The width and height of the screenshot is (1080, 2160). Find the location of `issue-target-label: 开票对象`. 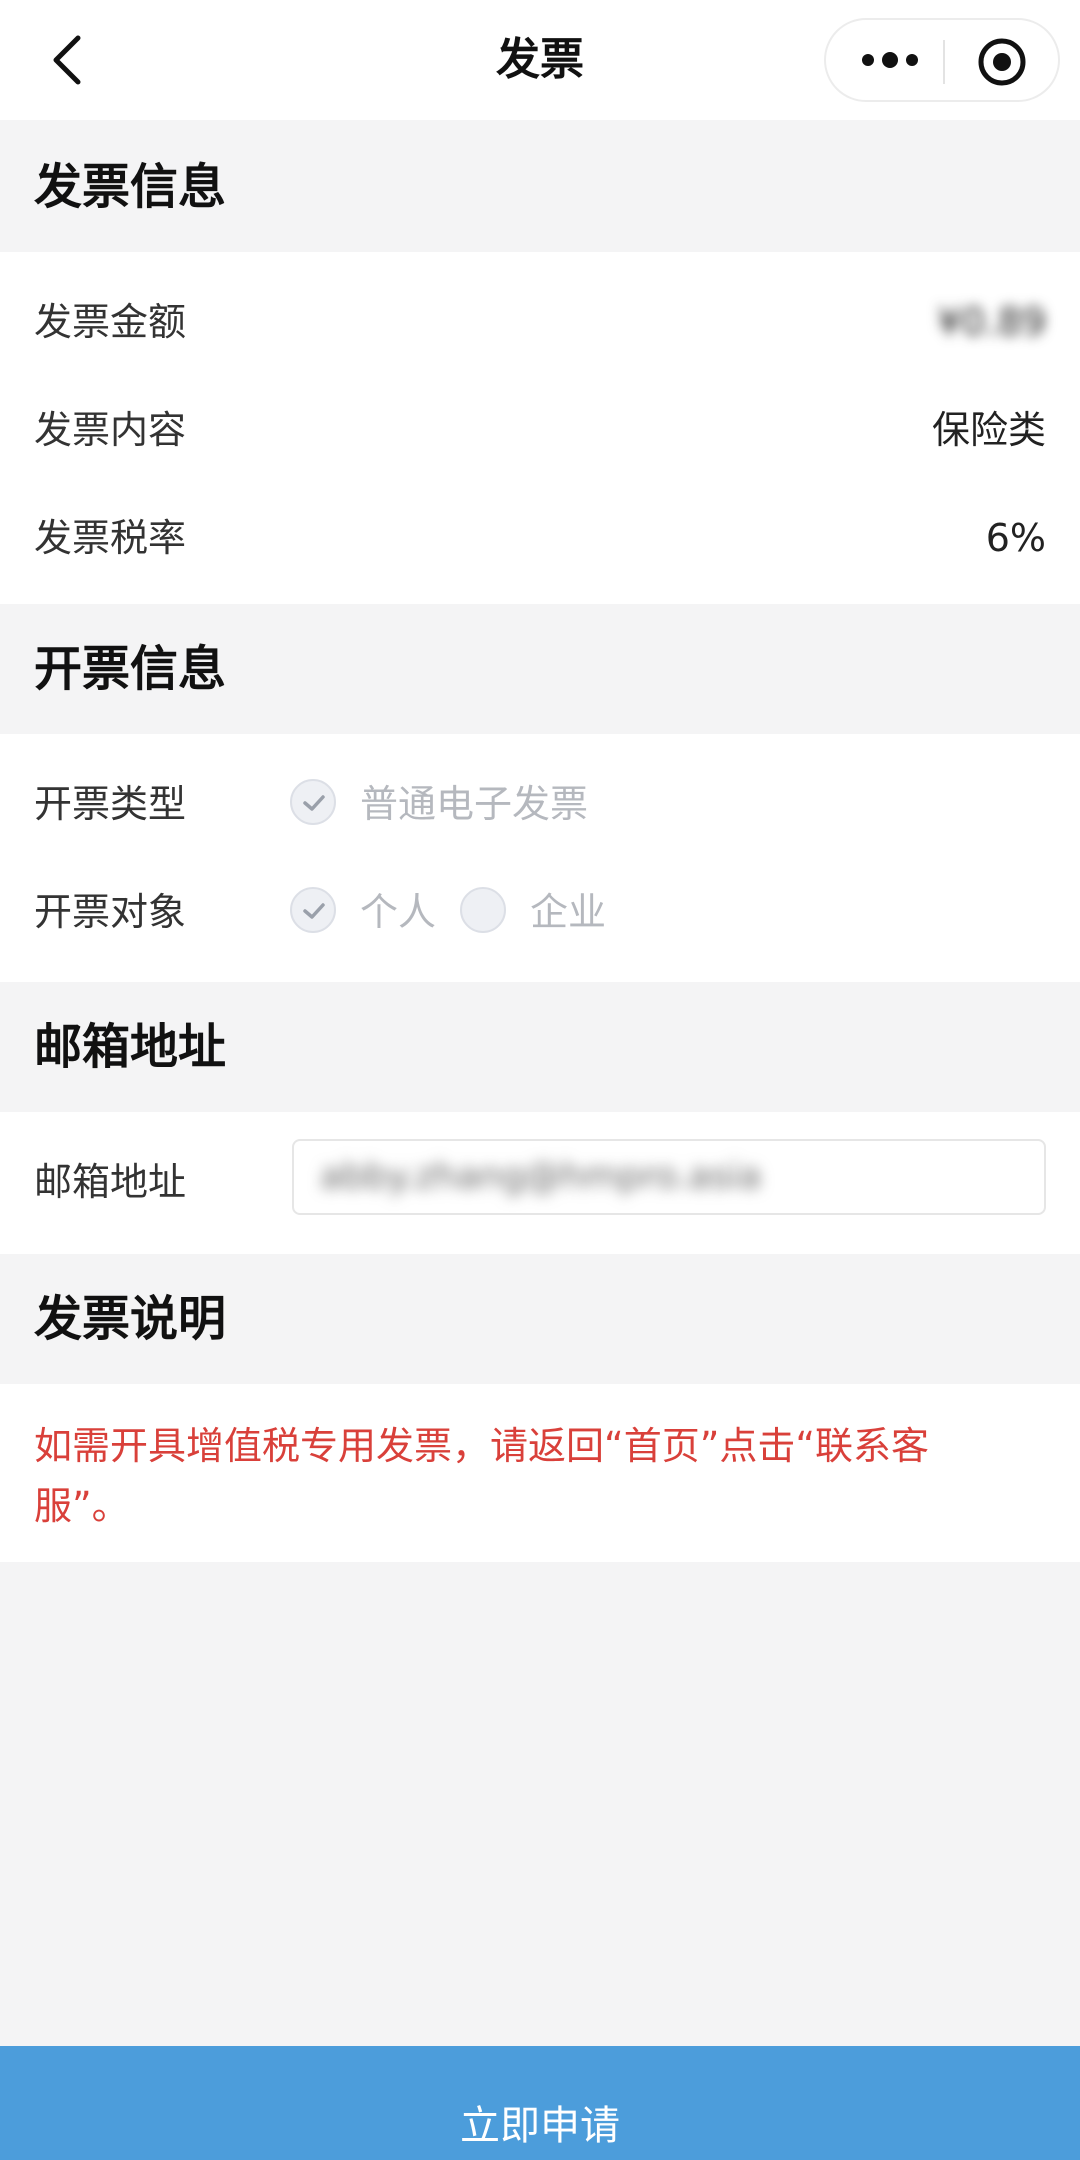

issue-target-label: 开票对象 is located at coordinates (110, 912).